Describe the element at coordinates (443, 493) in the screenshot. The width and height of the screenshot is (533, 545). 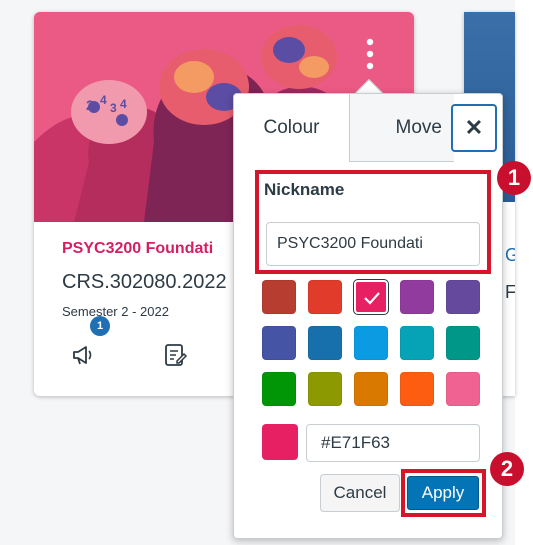
I see `apply-highlight-box` at that location.